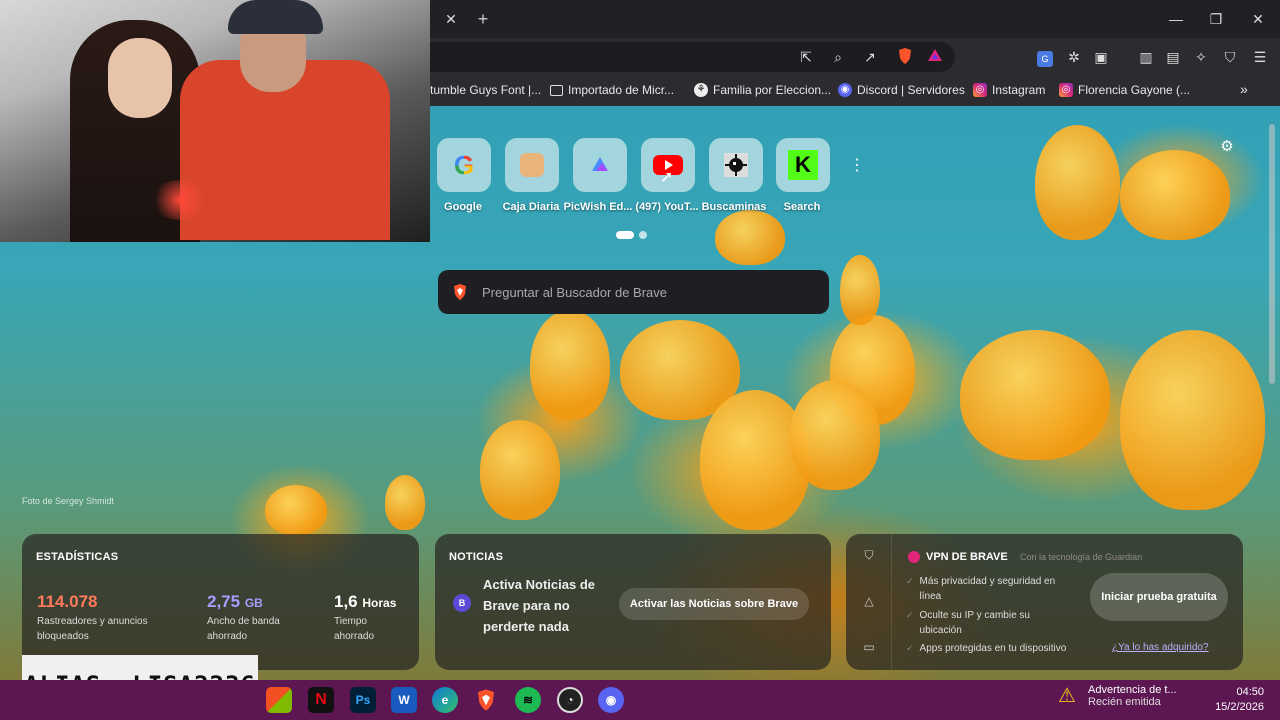 The height and width of the screenshot is (720, 1280). I want to click on top-site-picwish, so click(600, 165).